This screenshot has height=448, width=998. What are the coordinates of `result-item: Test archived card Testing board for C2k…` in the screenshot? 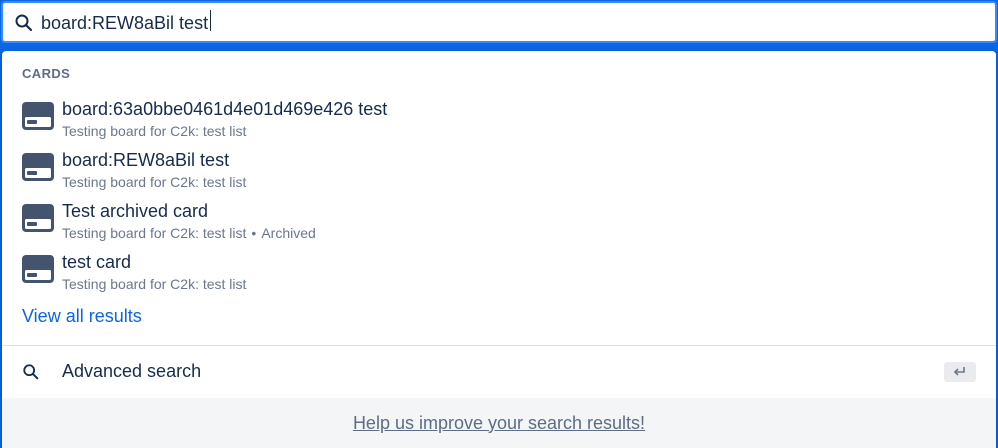 It's located at (499, 221).